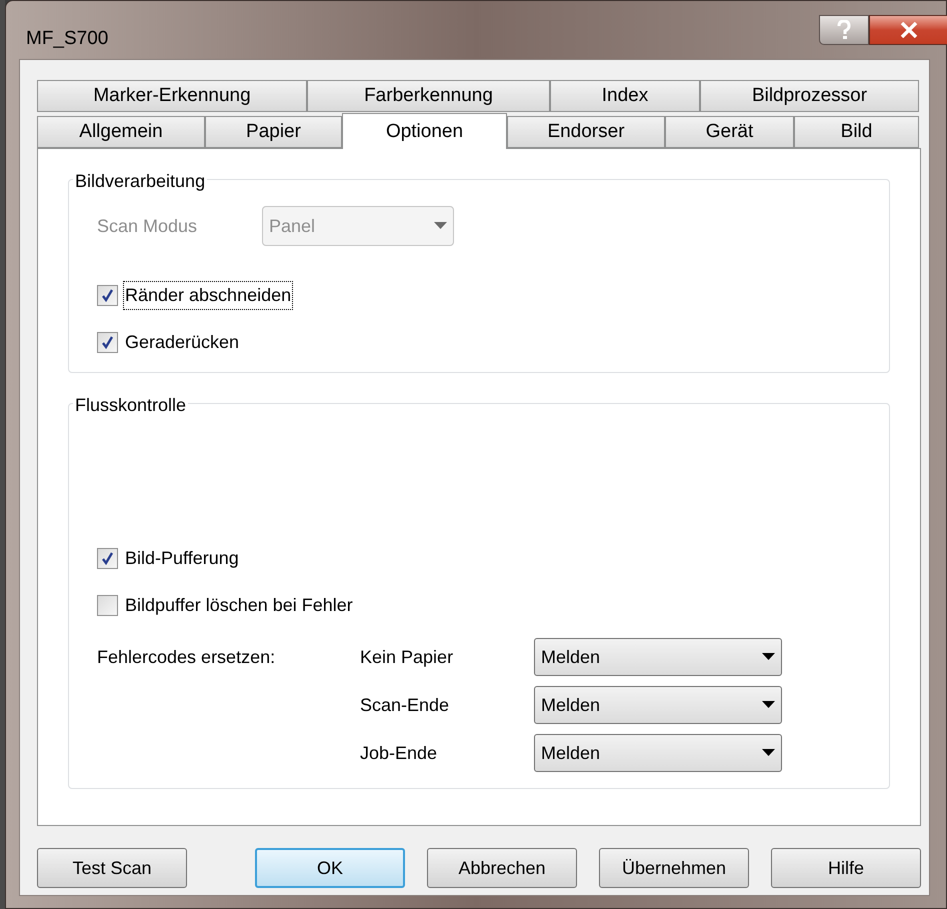 The width and height of the screenshot is (947, 909). Describe the element at coordinates (674, 868) in the screenshot. I see `dialog-button: Übernehmen` at that location.